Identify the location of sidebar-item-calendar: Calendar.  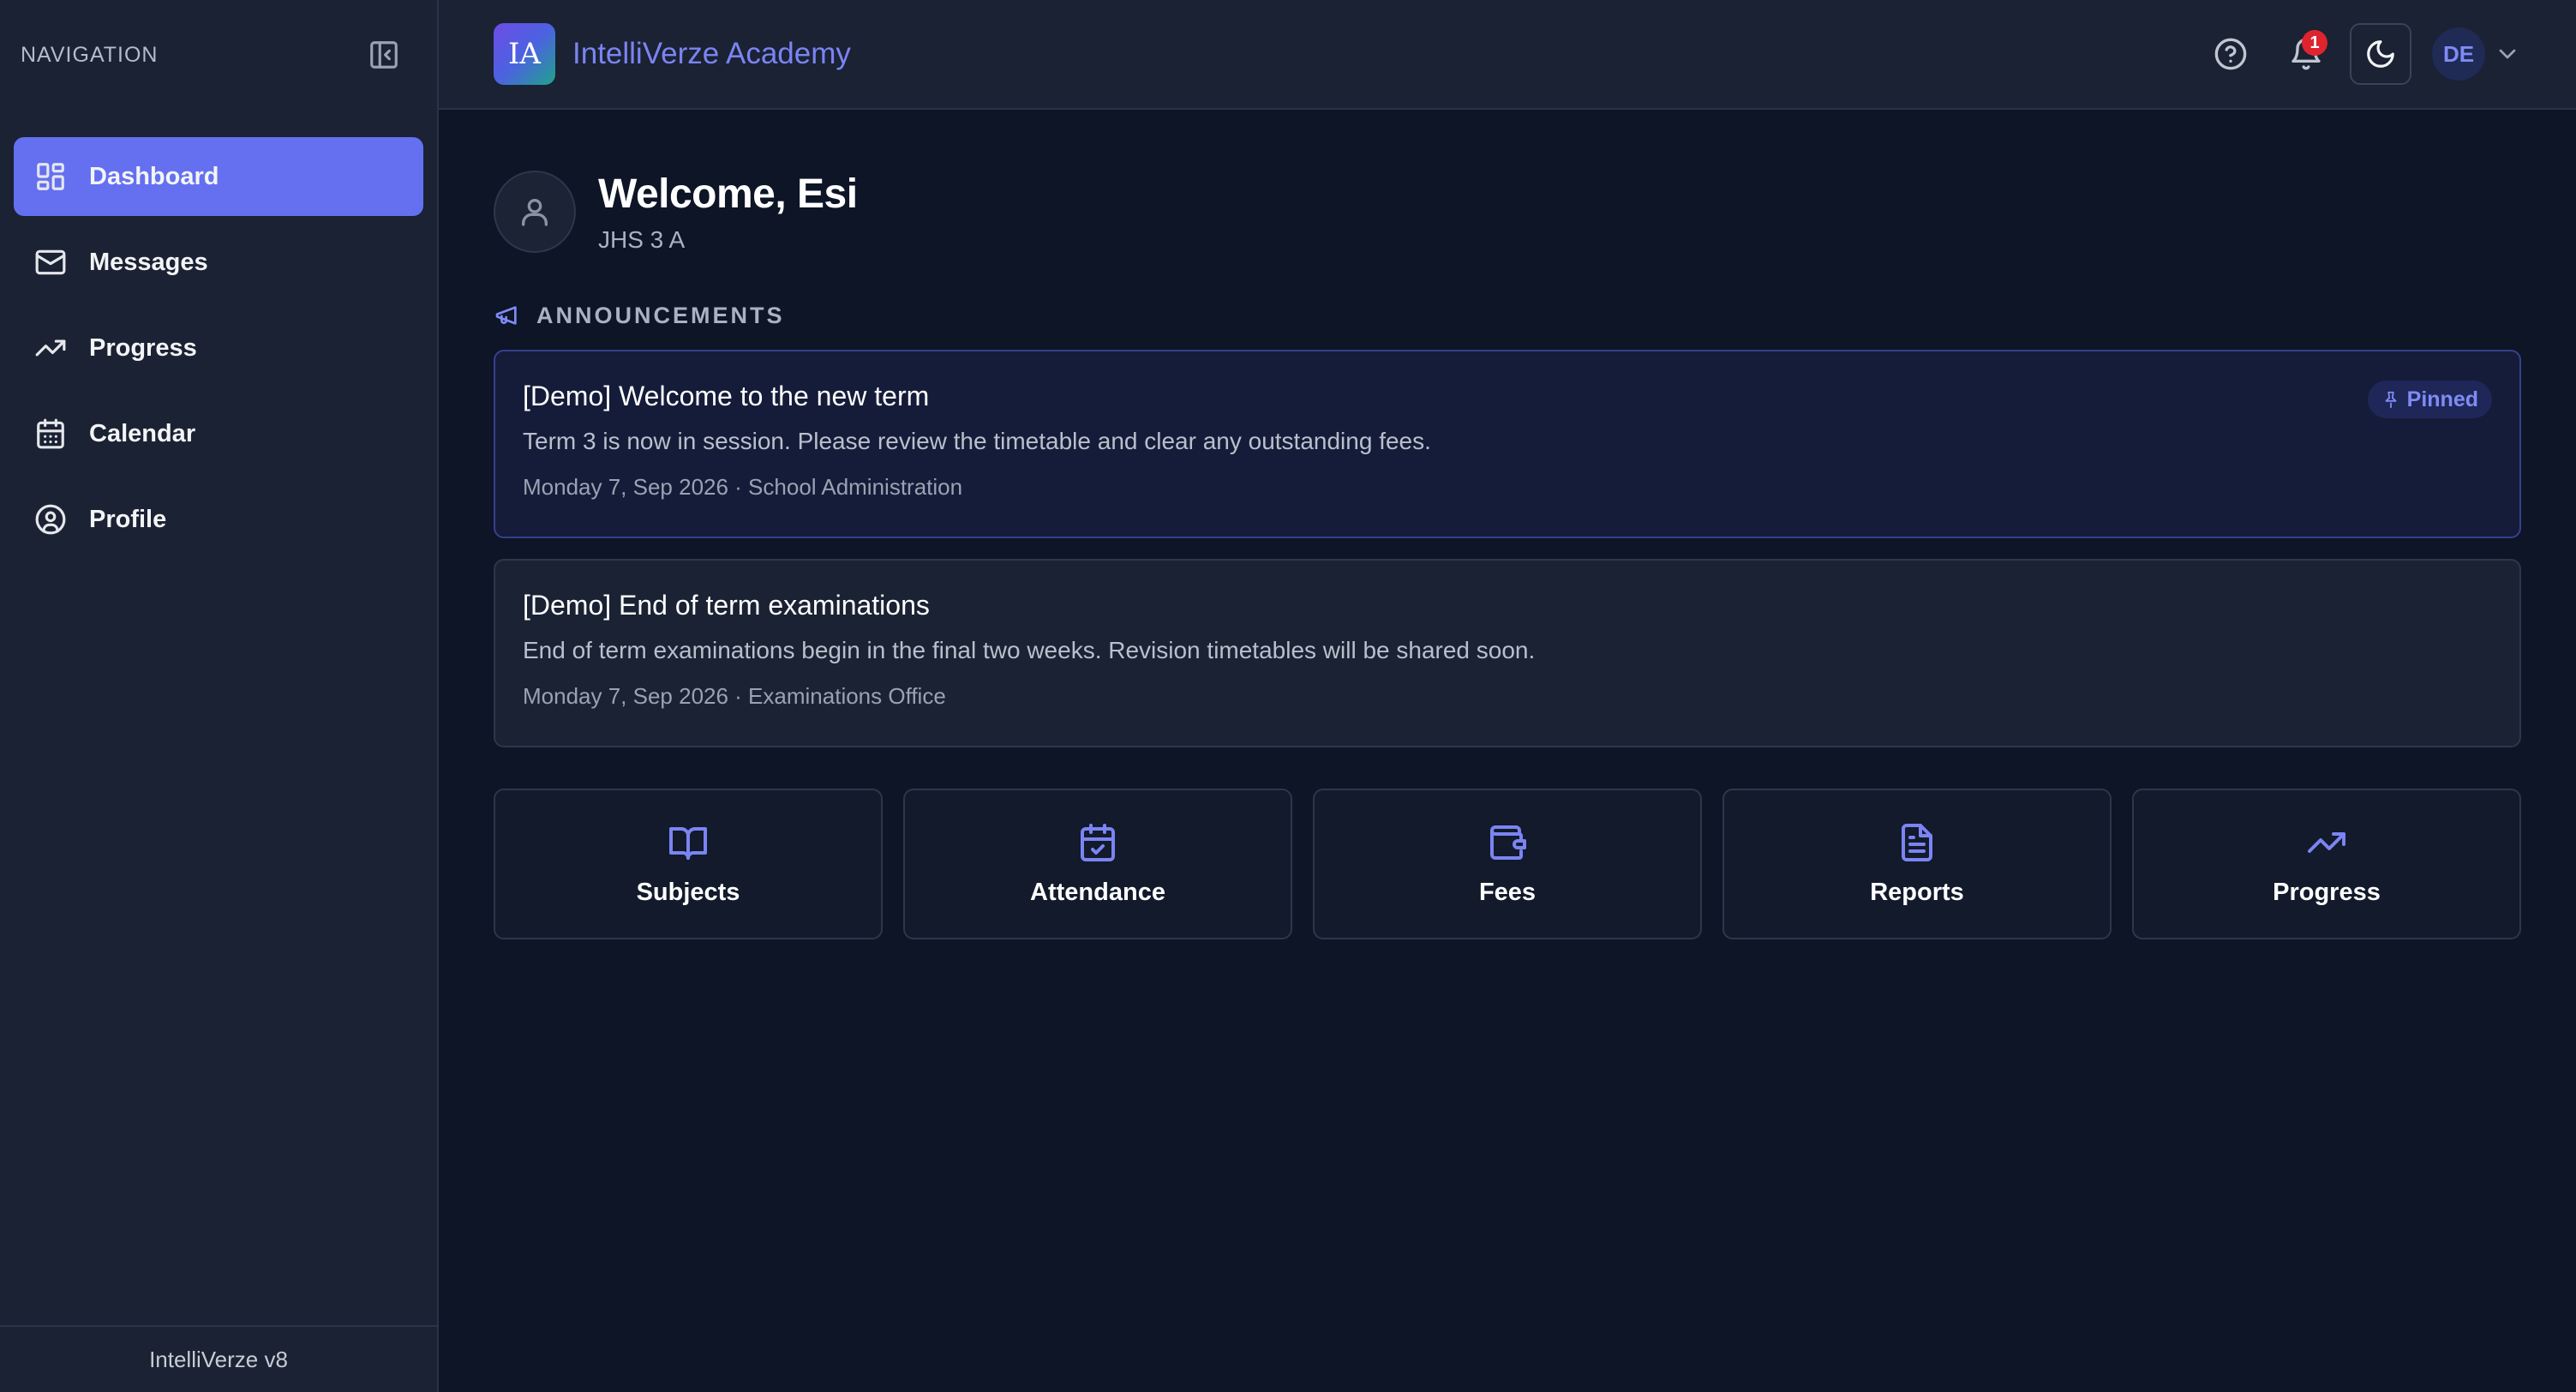
(218, 433).